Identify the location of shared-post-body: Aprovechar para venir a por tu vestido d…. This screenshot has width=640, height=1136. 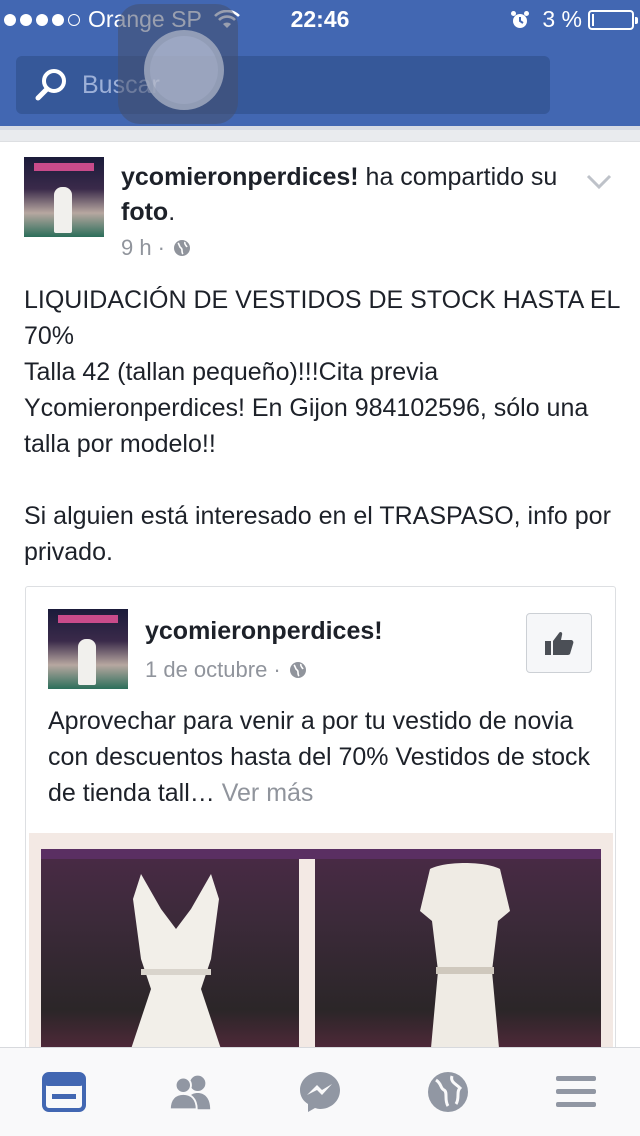
(319, 757).